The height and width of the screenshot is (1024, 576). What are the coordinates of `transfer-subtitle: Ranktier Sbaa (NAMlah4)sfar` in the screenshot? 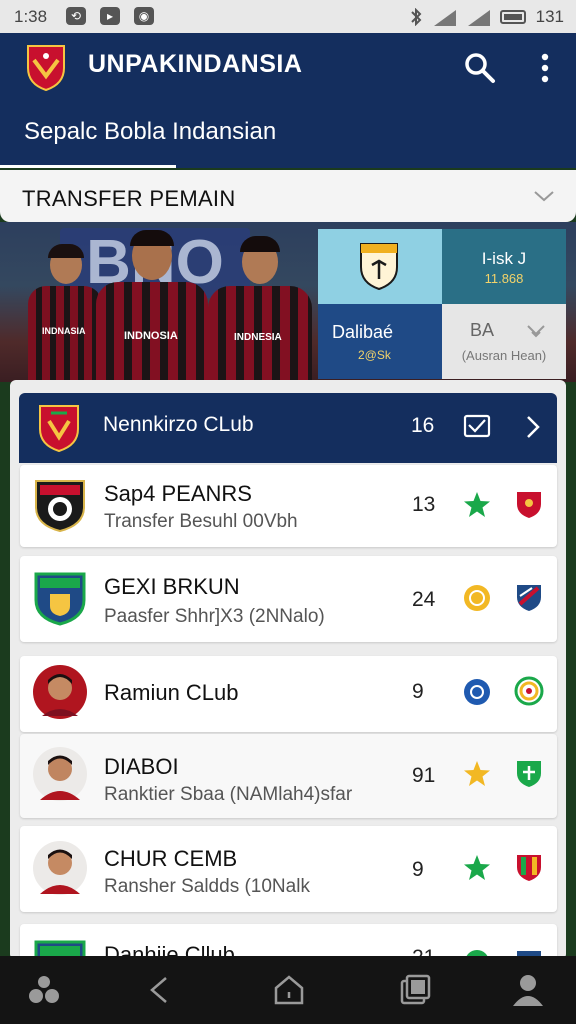 It's located at (228, 794).